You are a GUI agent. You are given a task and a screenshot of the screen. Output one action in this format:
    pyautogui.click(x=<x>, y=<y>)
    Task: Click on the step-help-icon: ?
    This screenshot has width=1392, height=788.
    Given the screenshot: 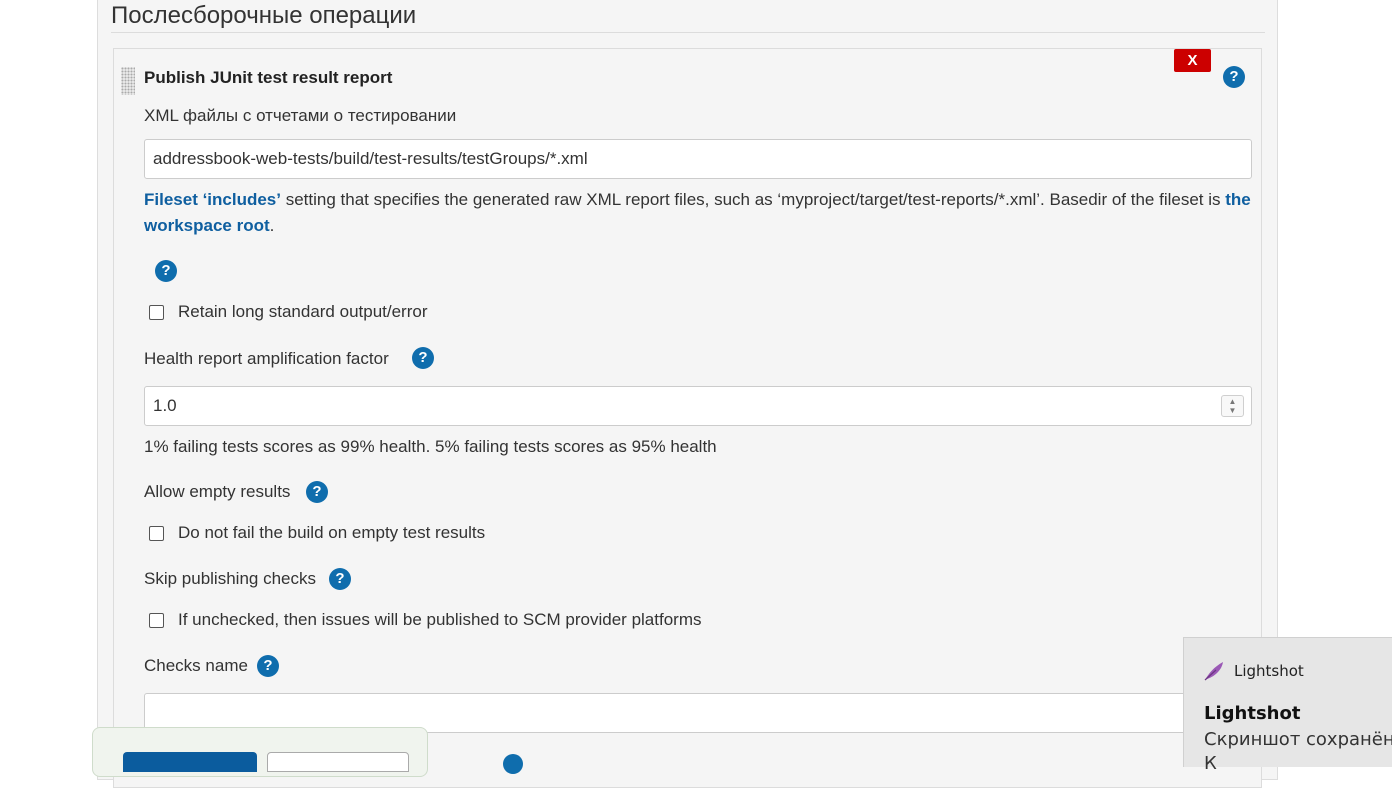 What is the action you would take?
    pyautogui.click(x=1234, y=77)
    